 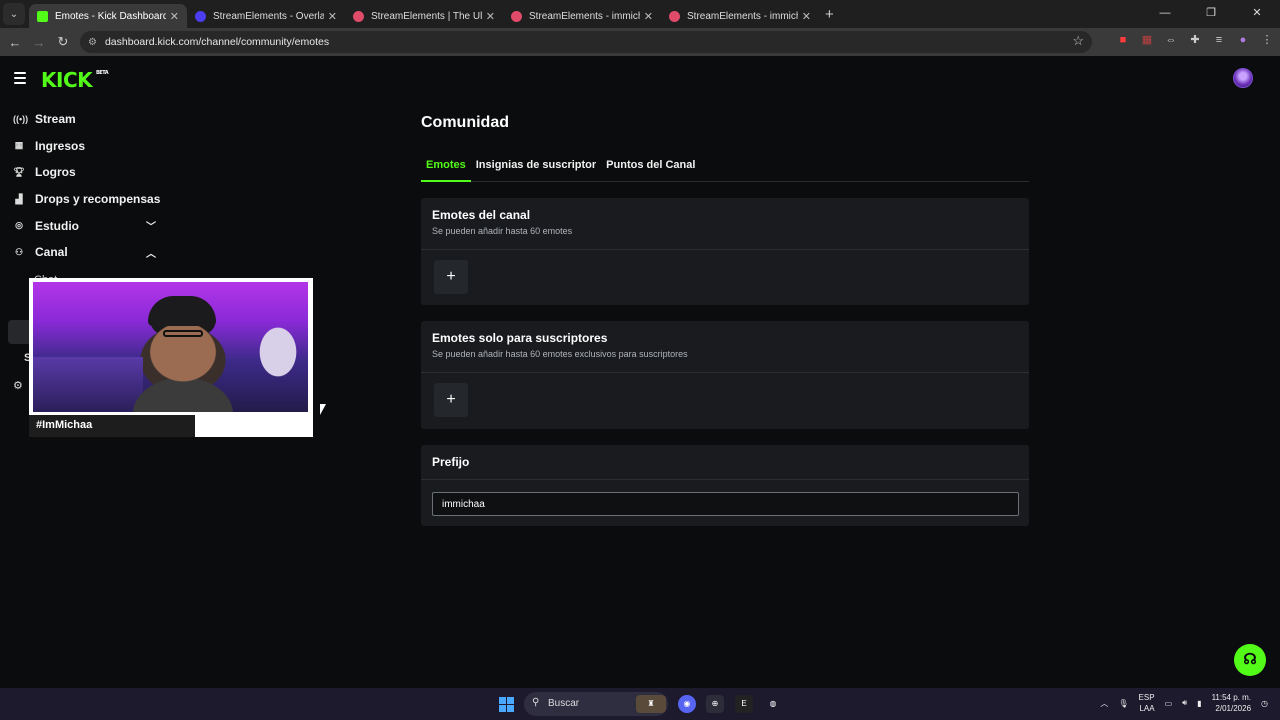 What do you see at coordinates (102, 73) in the screenshot?
I see `beta-badge: BETA` at bounding box center [102, 73].